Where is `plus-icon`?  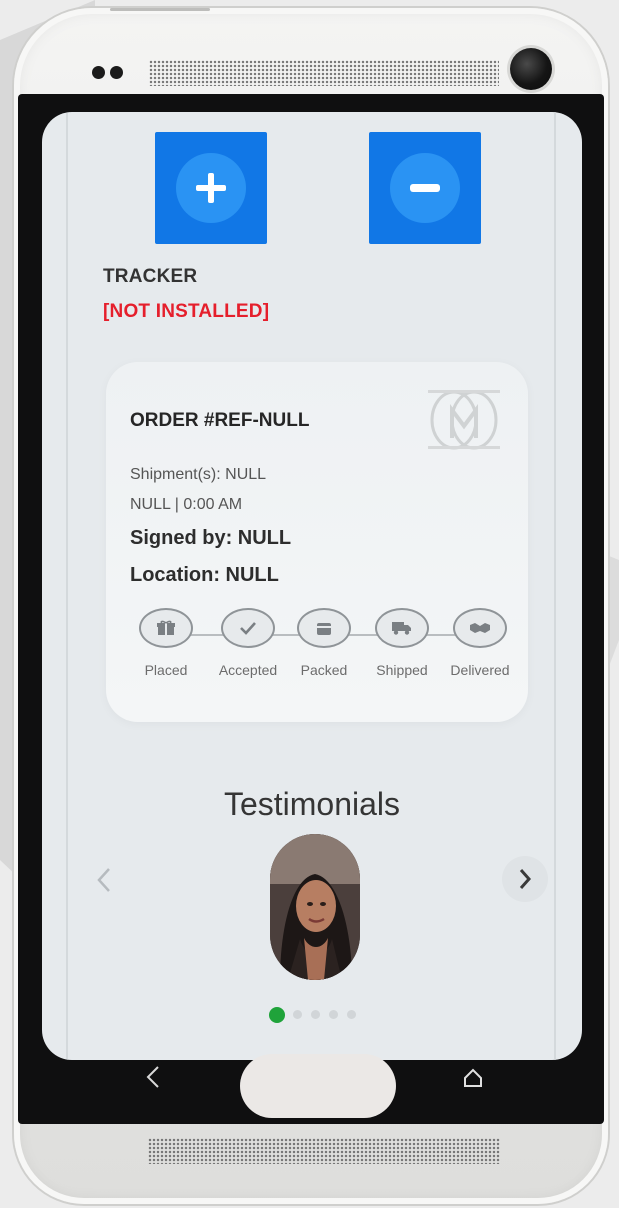
plus-icon is located at coordinates (211, 188).